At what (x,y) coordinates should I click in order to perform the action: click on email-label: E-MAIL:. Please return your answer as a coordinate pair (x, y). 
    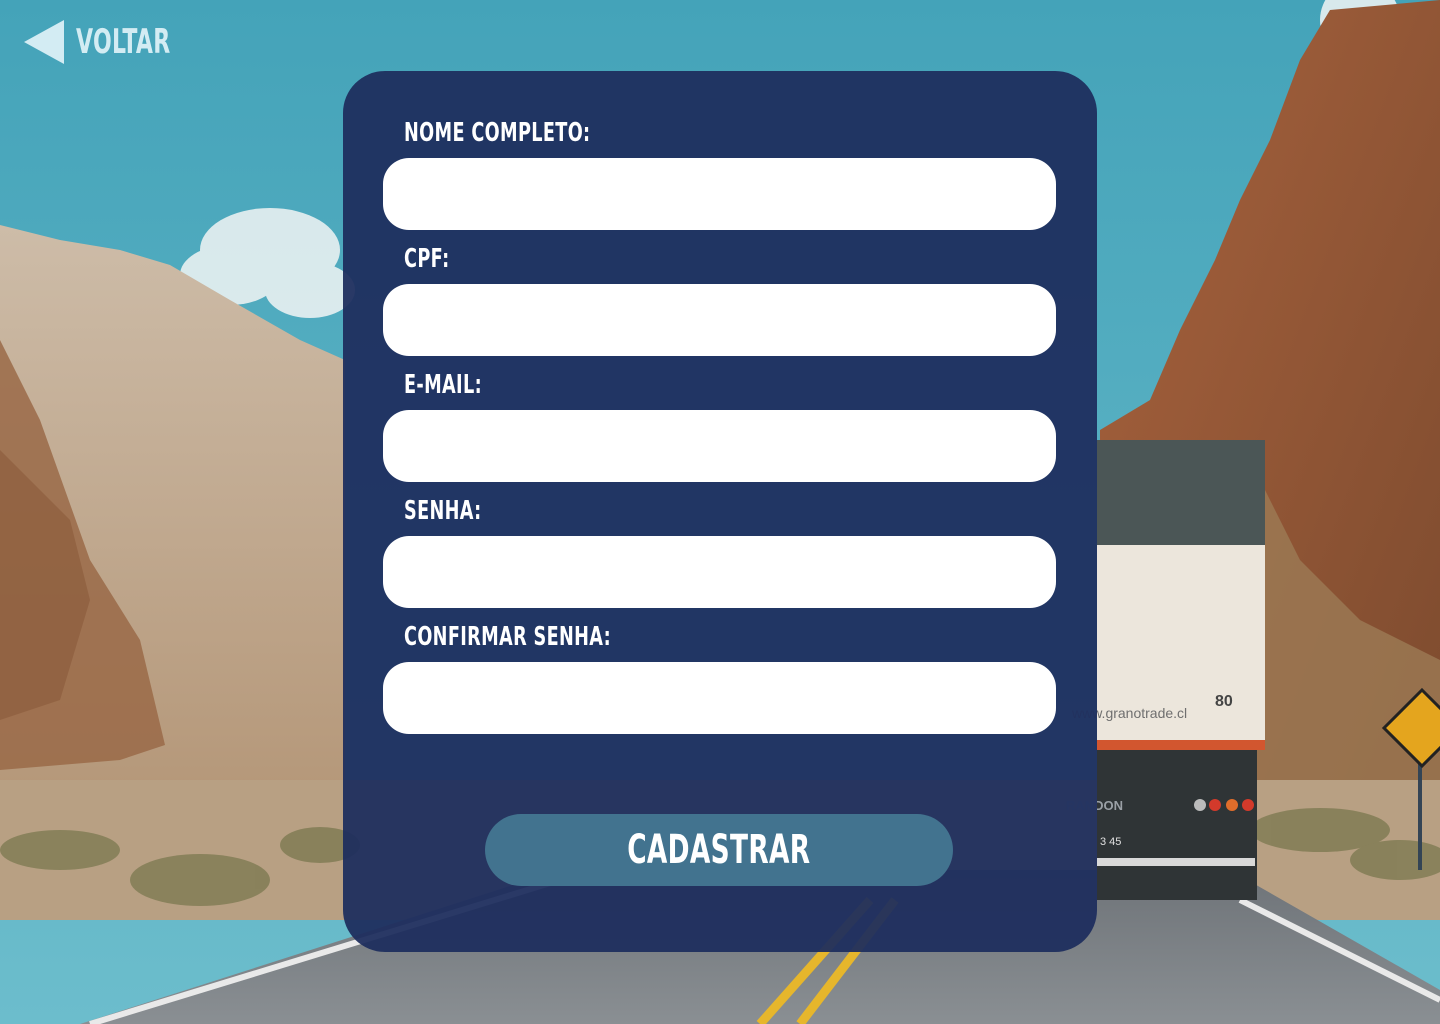
    Looking at the image, I should click on (443, 385).